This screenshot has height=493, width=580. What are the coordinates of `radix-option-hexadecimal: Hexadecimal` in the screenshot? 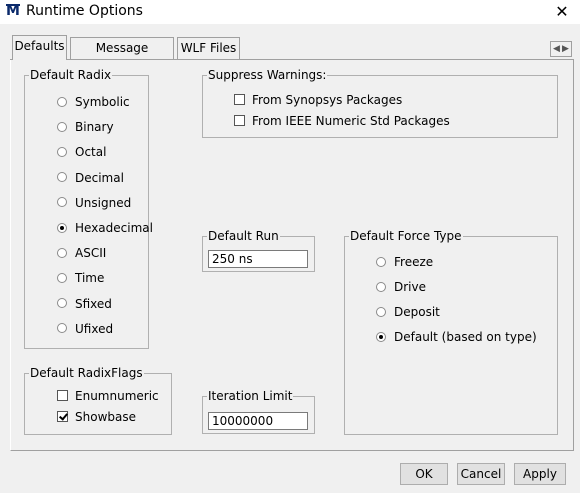 It's located at (105, 228).